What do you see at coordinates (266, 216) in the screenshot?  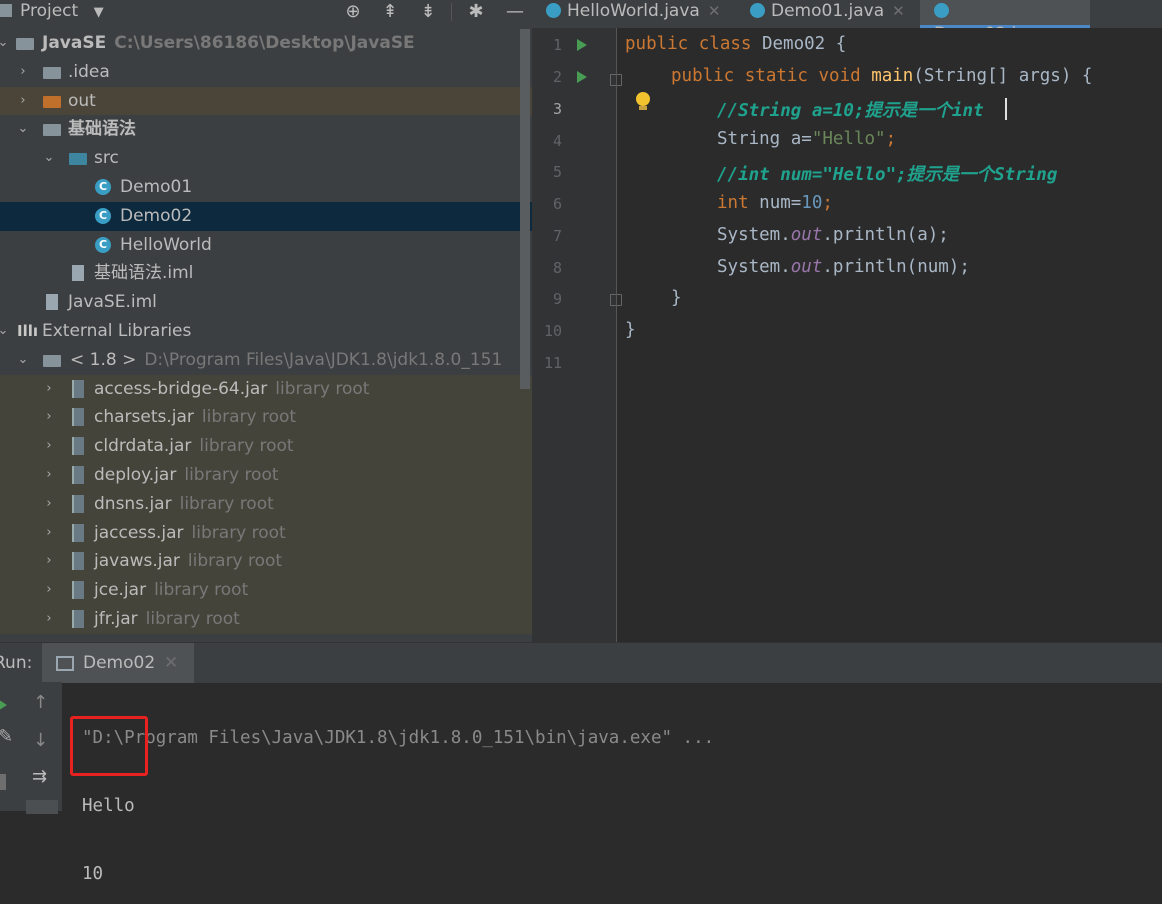 I see `tree-item-demo02: C Demo02` at bounding box center [266, 216].